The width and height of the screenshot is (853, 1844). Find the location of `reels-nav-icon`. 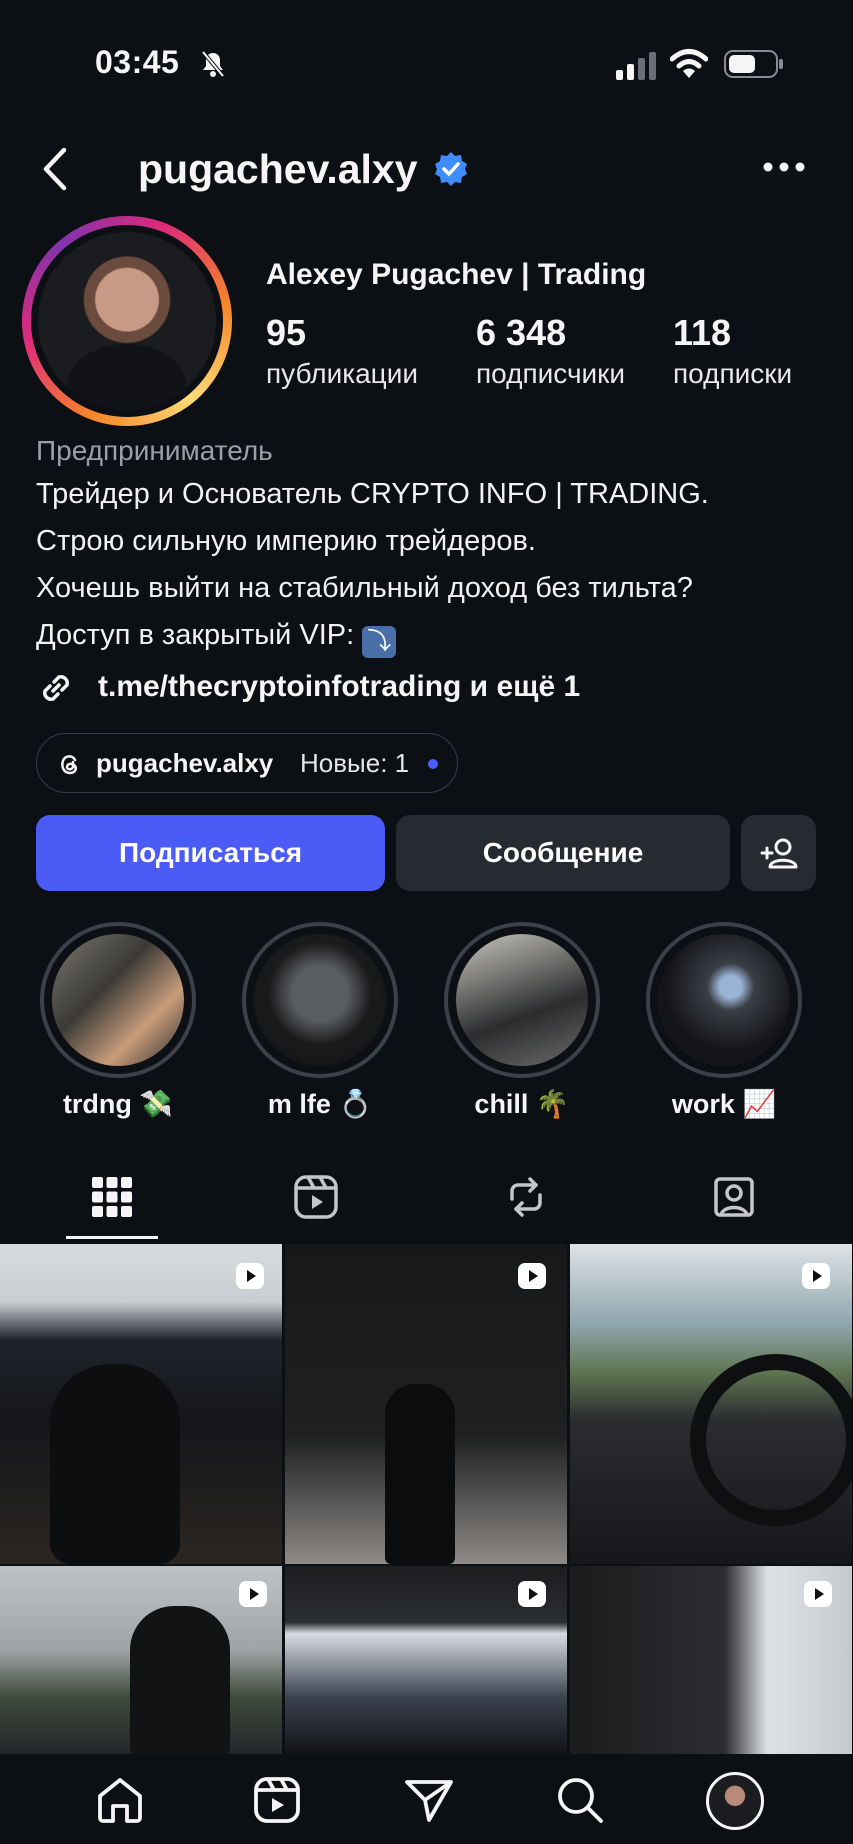

reels-nav-icon is located at coordinates (277, 1800).